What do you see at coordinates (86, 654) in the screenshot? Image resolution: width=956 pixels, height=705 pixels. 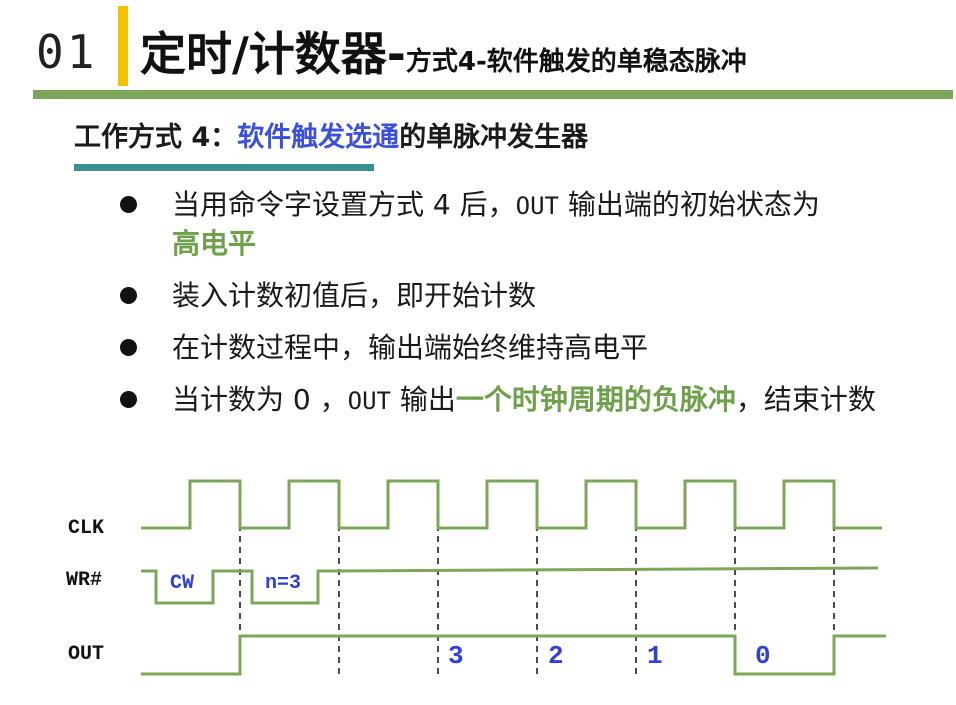 I see `signal-label-out: OUT` at bounding box center [86, 654].